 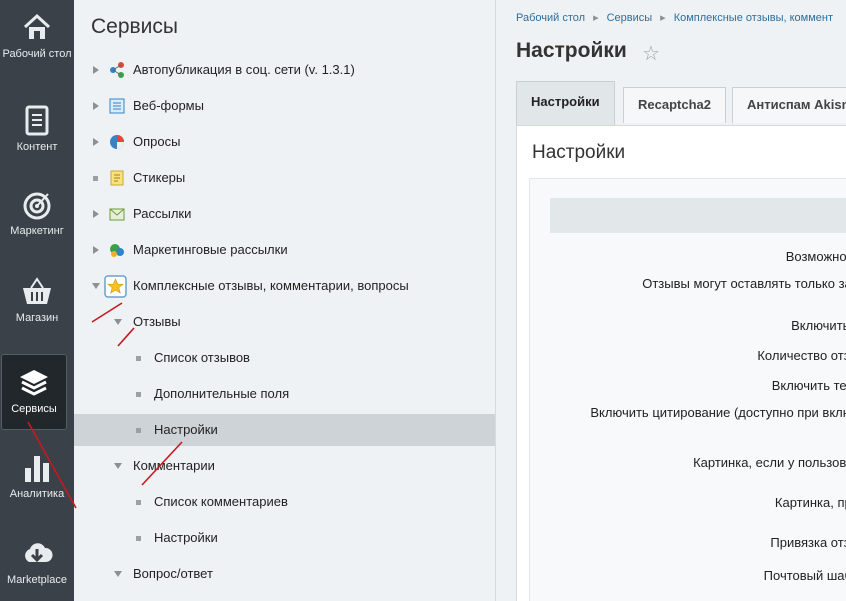 What do you see at coordinates (117, 250) in the screenshot?
I see `marketing-mail-icon` at bounding box center [117, 250].